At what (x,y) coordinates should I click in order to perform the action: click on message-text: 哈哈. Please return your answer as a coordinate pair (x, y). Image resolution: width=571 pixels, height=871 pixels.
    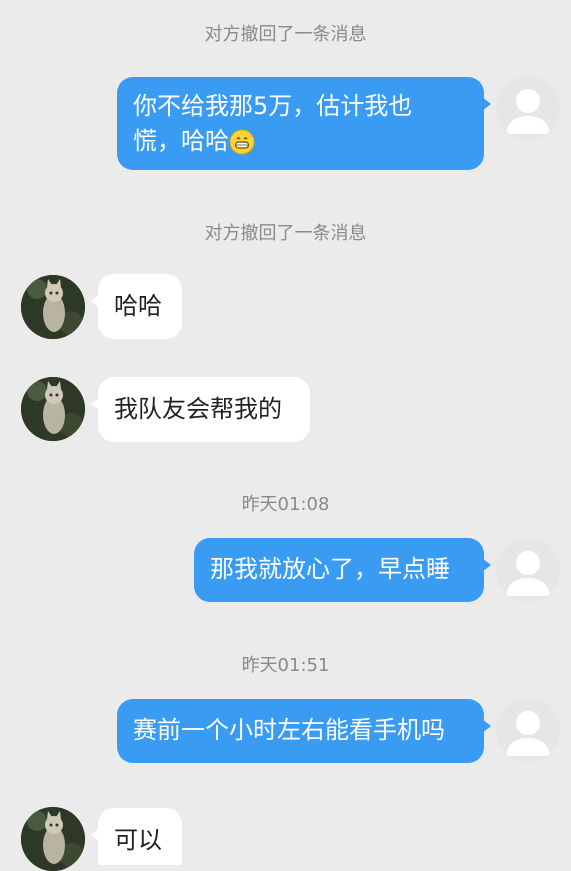
    Looking at the image, I should click on (138, 306).